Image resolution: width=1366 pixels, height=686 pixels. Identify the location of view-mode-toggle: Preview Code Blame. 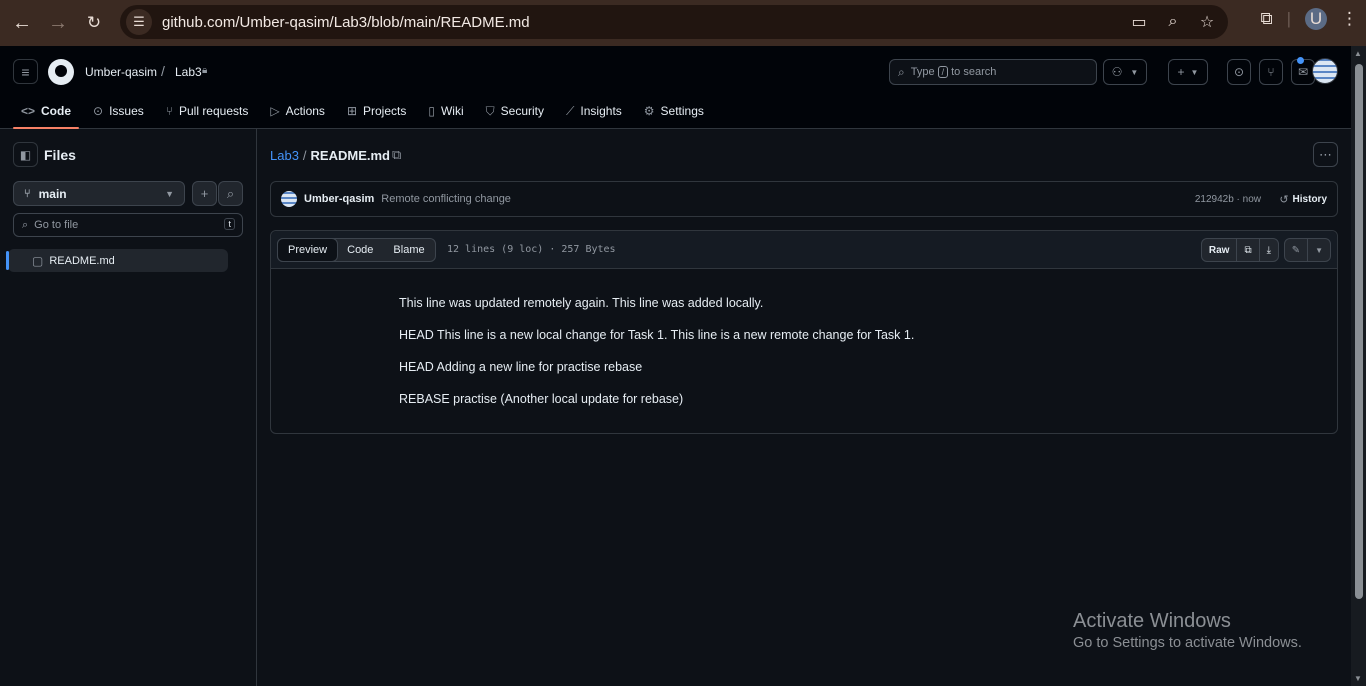
(356, 250).